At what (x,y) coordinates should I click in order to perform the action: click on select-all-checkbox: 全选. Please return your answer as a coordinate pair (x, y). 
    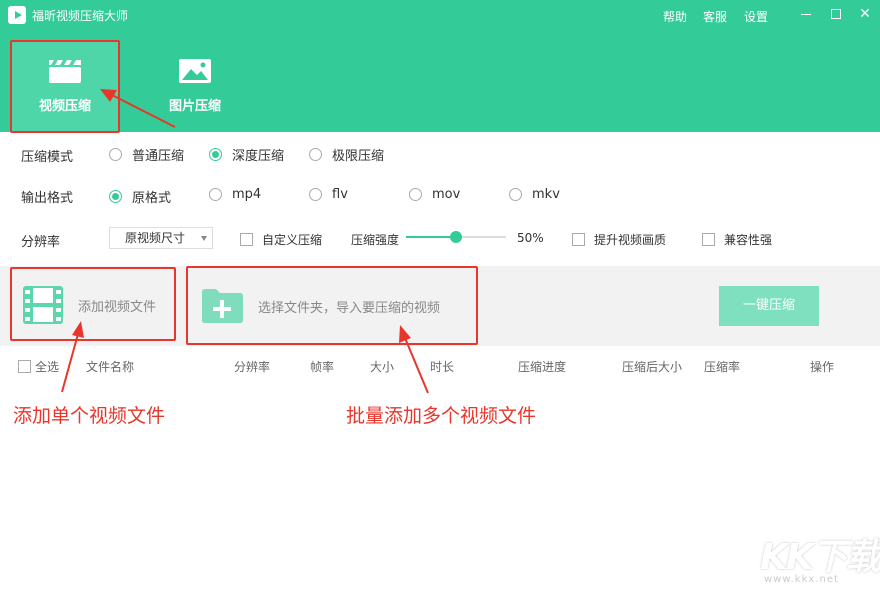
    Looking at the image, I should click on (38, 366).